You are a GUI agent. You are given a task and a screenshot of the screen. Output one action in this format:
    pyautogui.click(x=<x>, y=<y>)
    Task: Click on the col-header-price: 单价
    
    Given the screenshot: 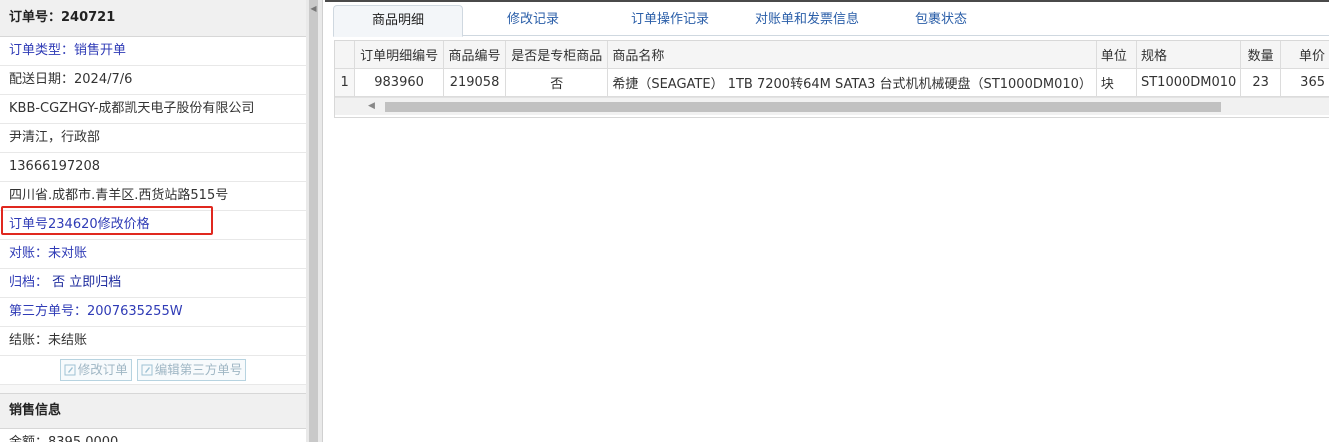 What is the action you would take?
    pyautogui.click(x=1304, y=55)
    